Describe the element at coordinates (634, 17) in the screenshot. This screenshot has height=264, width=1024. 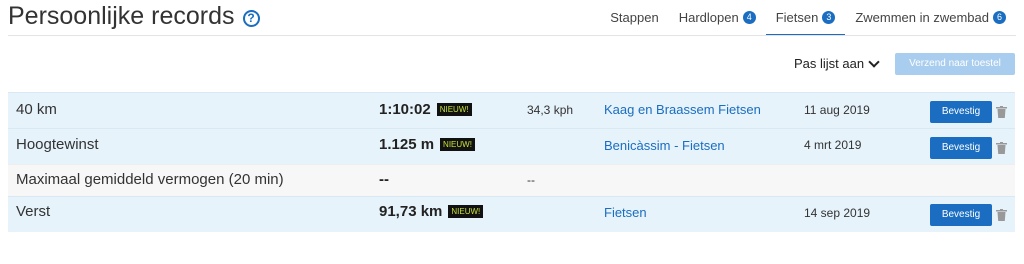
I see `tab-label: Stappen` at that location.